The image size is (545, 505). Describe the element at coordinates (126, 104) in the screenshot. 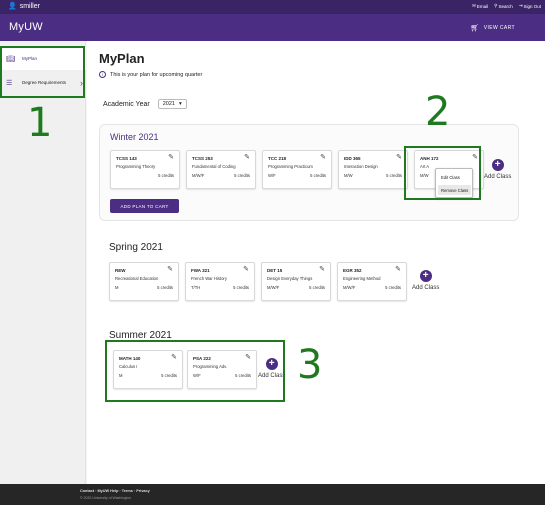

I see `academic-year-label: Academic Year` at that location.